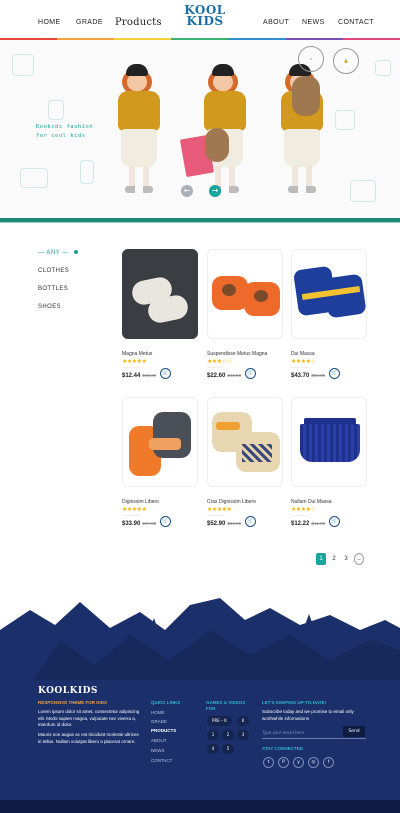  What do you see at coordinates (163, 730) in the screenshot?
I see `footer-link-products: PRODUCTS` at bounding box center [163, 730].